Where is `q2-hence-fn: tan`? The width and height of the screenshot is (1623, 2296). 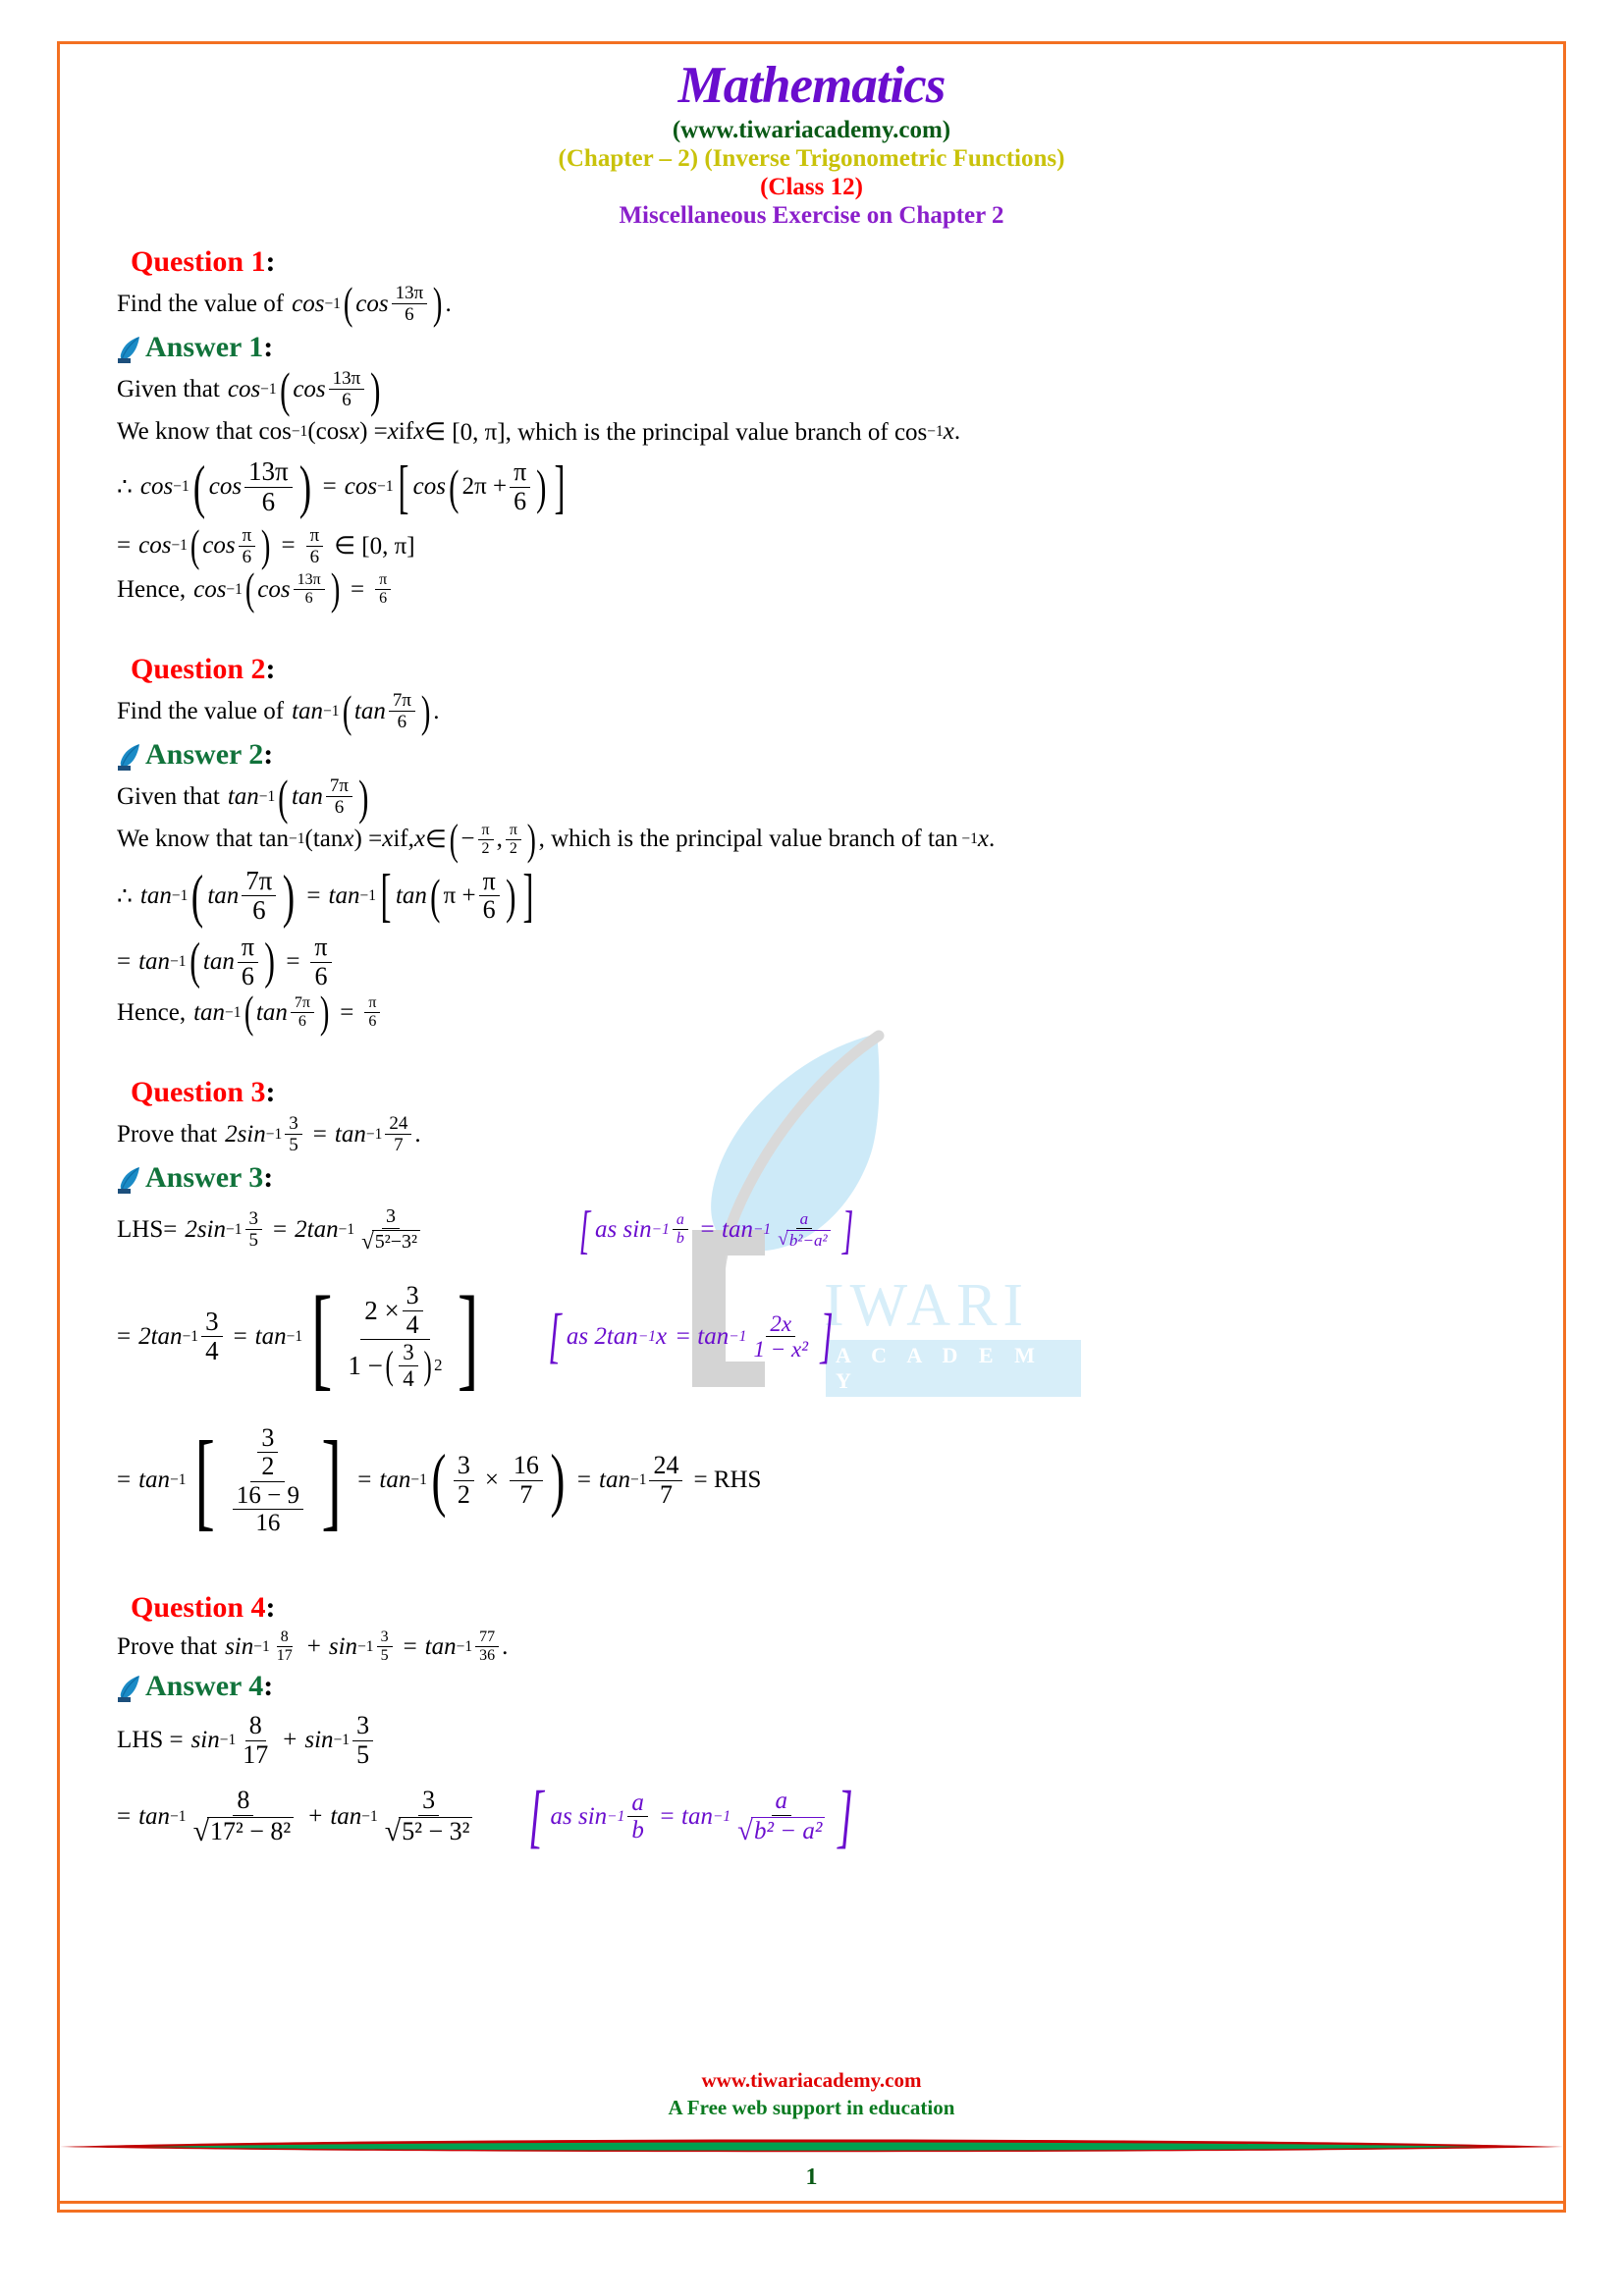 q2-hence-fn: tan is located at coordinates (210, 1012).